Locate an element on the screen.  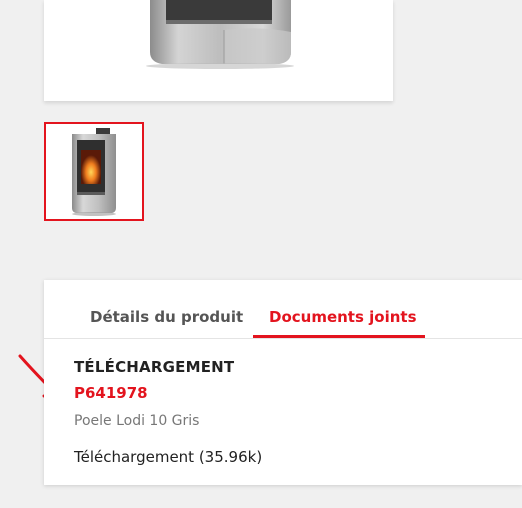
document-name: Poele Lodi 10 Gris is located at coordinates (137, 421).